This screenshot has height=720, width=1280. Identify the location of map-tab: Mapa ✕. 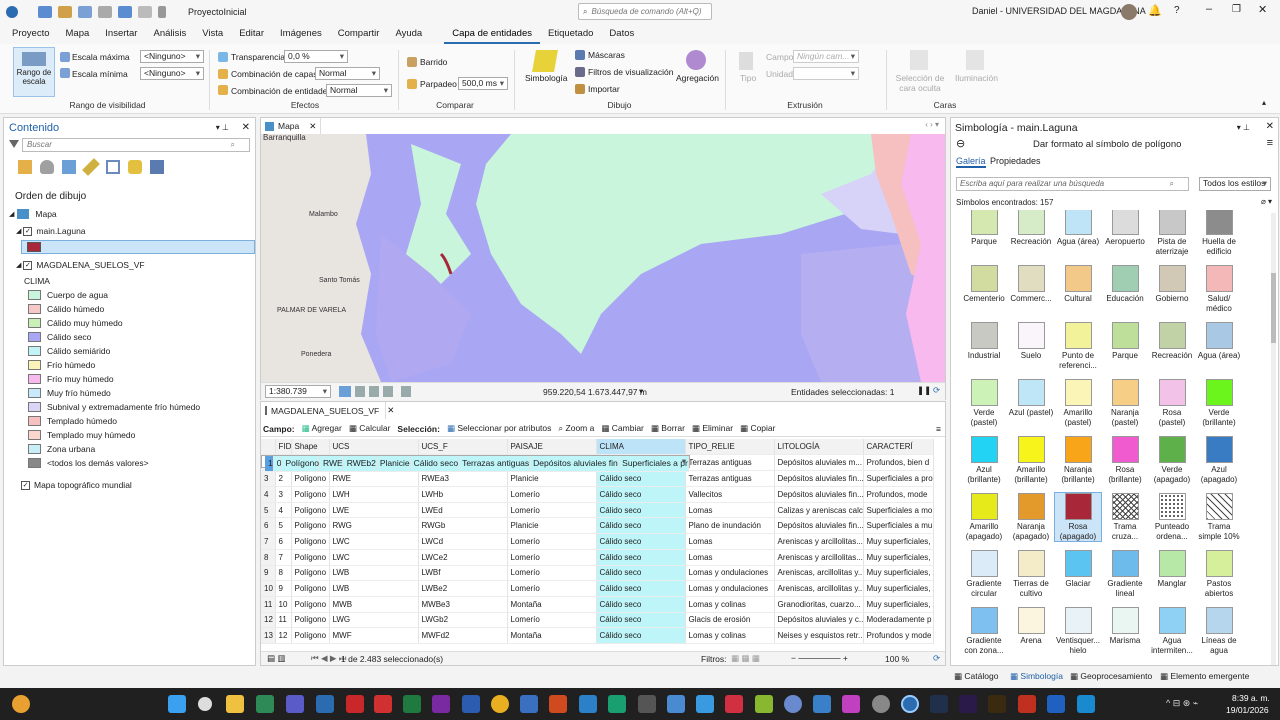
(291, 126).